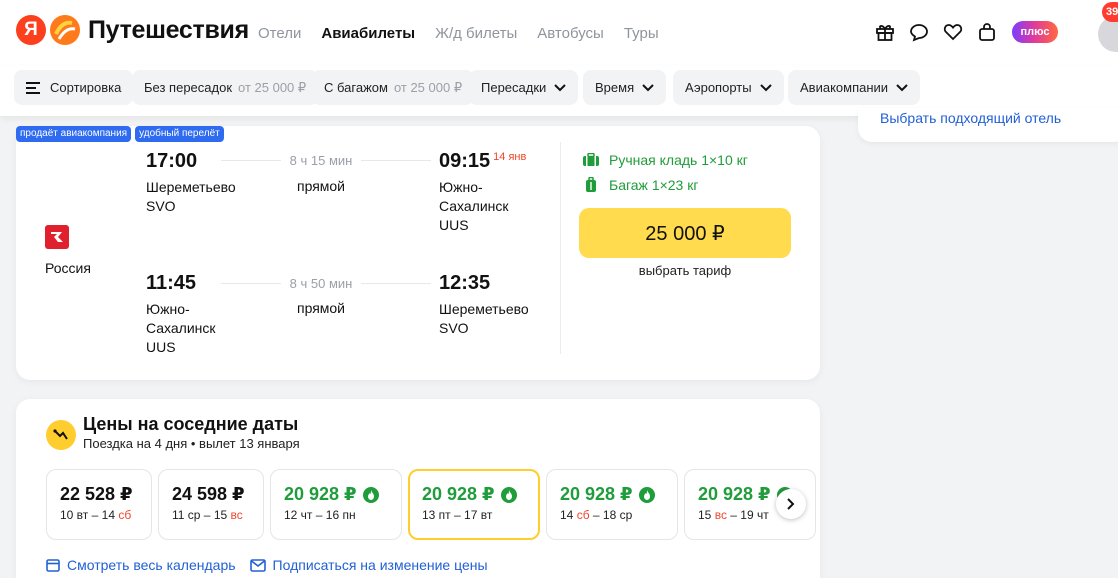 This screenshot has height=578, width=1118. Describe the element at coordinates (61, 435) in the screenshot. I see `price-trend-icon` at that location.